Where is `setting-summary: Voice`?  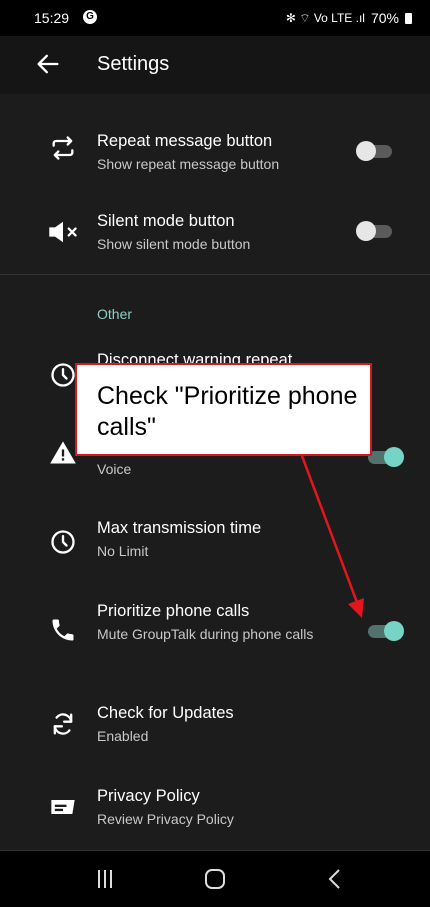 setting-summary: Voice is located at coordinates (114, 469).